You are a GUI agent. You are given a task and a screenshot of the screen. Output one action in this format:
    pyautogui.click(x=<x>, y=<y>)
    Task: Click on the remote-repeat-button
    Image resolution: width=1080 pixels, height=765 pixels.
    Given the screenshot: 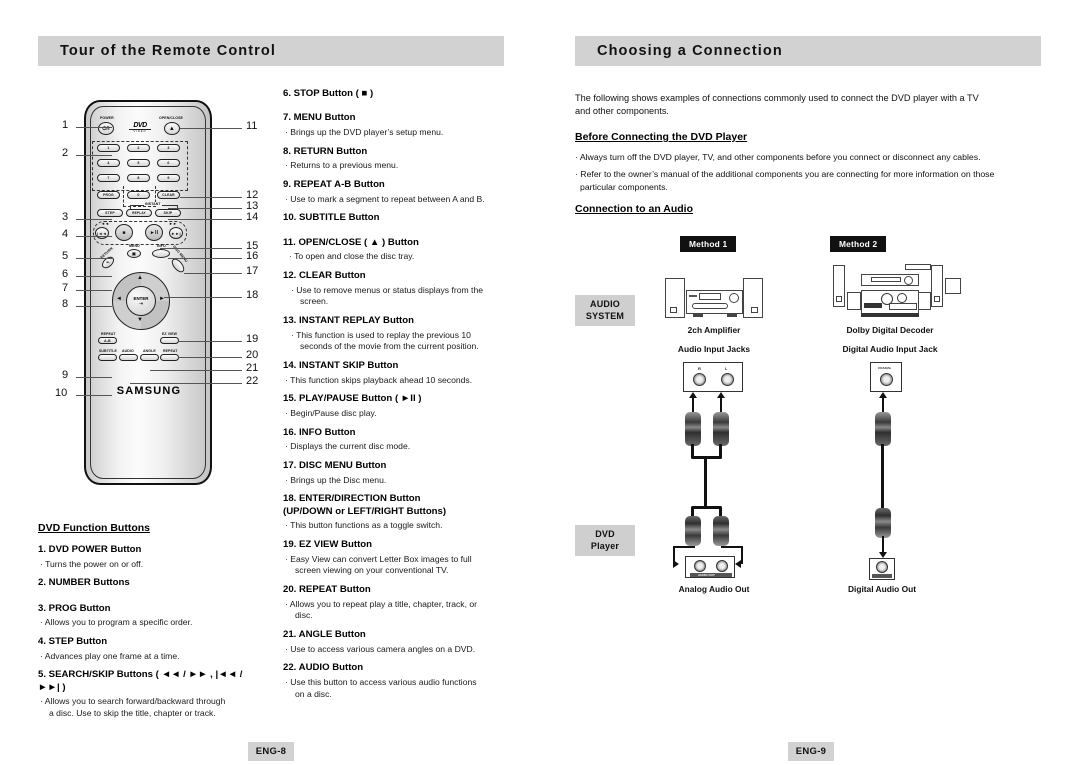 What is the action you would take?
    pyautogui.click(x=169, y=357)
    